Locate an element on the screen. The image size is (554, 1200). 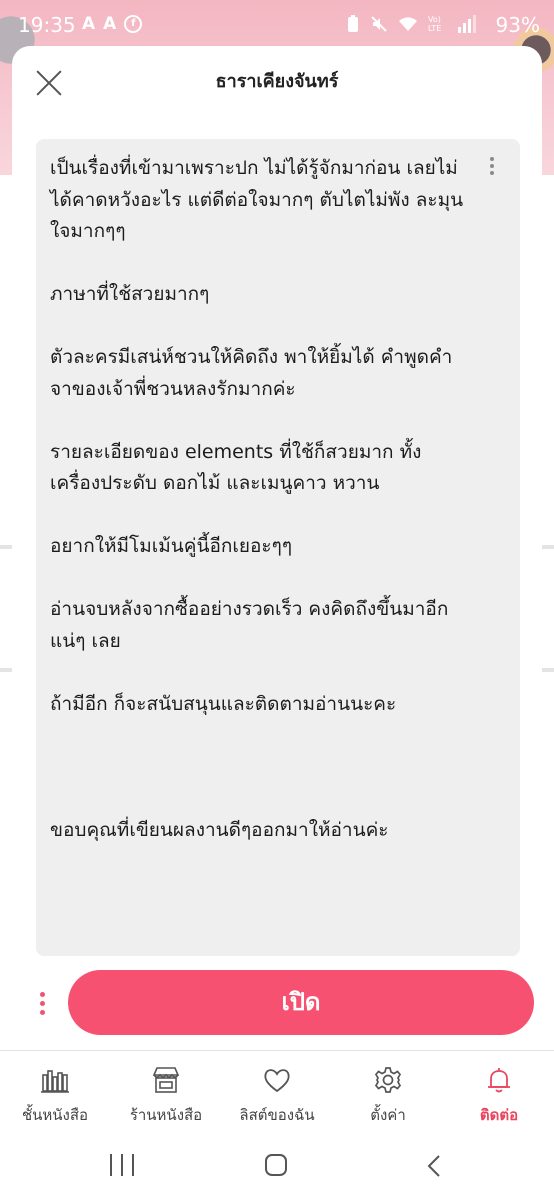
review-paragraph: ขอบคุณที่เขียนผลงานดีๆออกมาให้อ่านค่ะ is located at coordinates (219, 829).